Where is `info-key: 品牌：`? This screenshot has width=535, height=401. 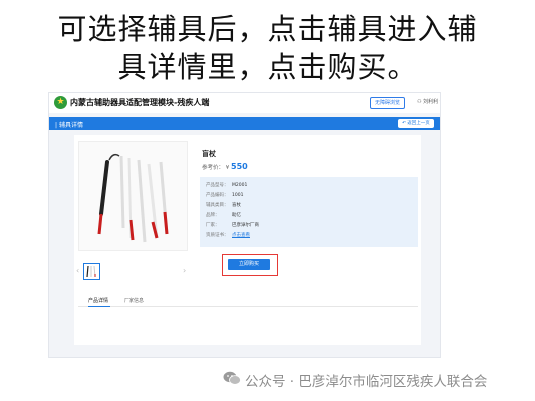
info-key: 品牌： is located at coordinates (213, 215).